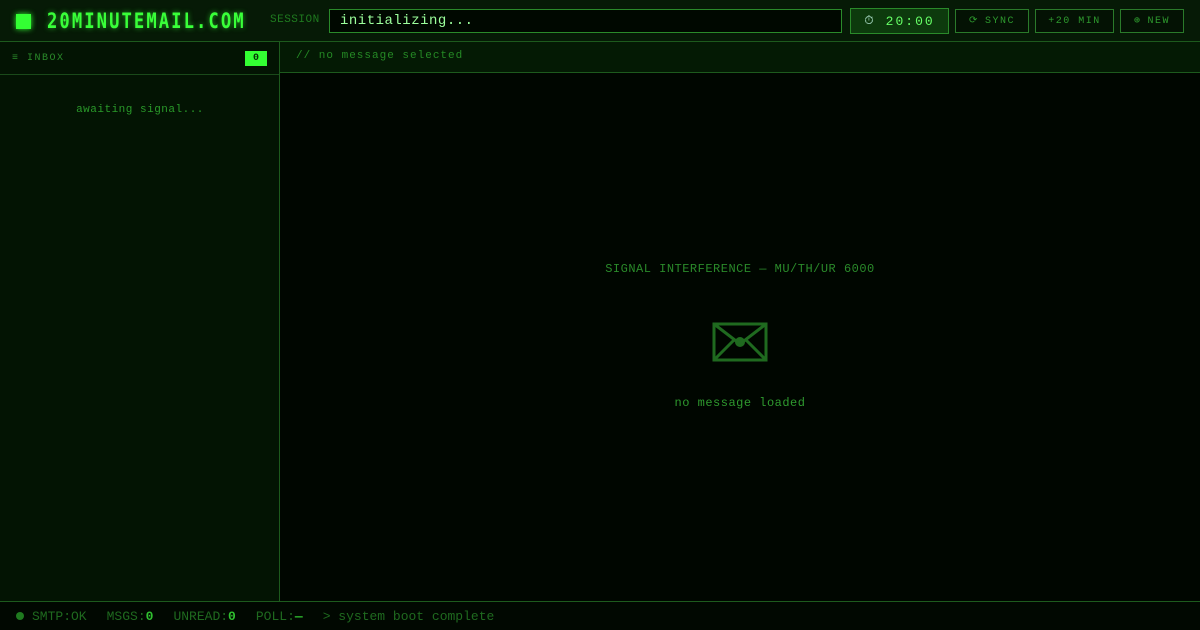  What do you see at coordinates (139, 58) in the screenshot?
I see `inbox-header: ≡ INBOX 0` at bounding box center [139, 58].